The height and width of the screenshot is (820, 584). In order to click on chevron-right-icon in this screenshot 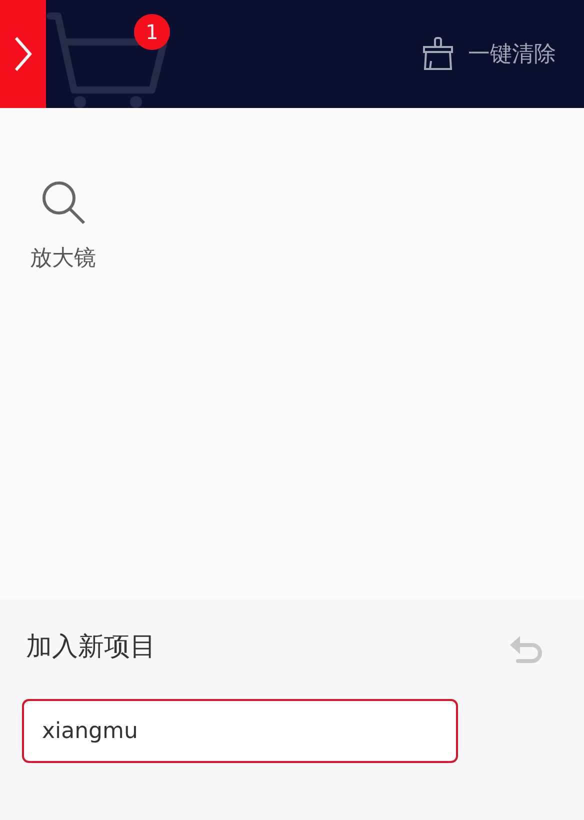, I will do `click(23, 54)`.